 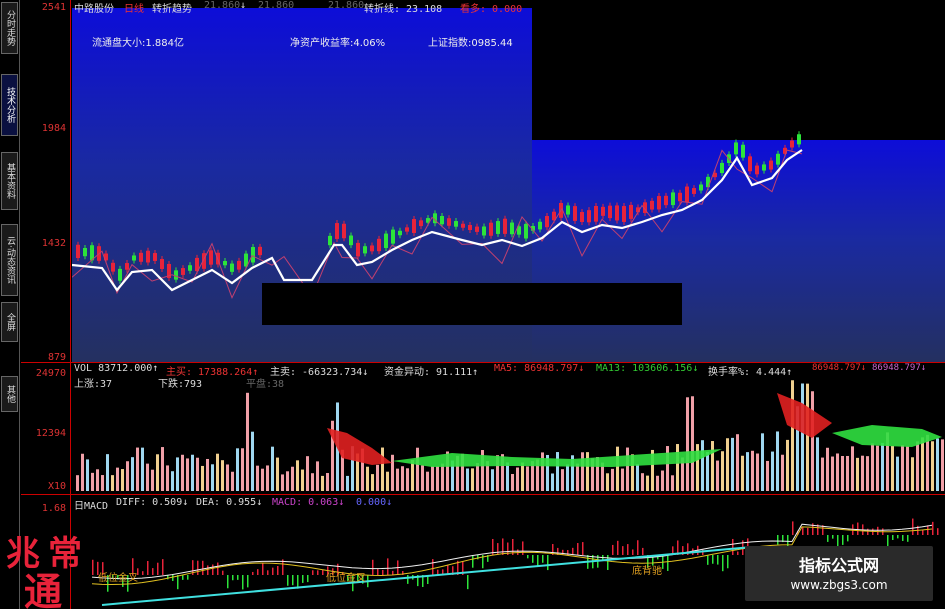 I want to click on fund-flow: 资金异动: 91.111↑, so click(x=431, y=372).